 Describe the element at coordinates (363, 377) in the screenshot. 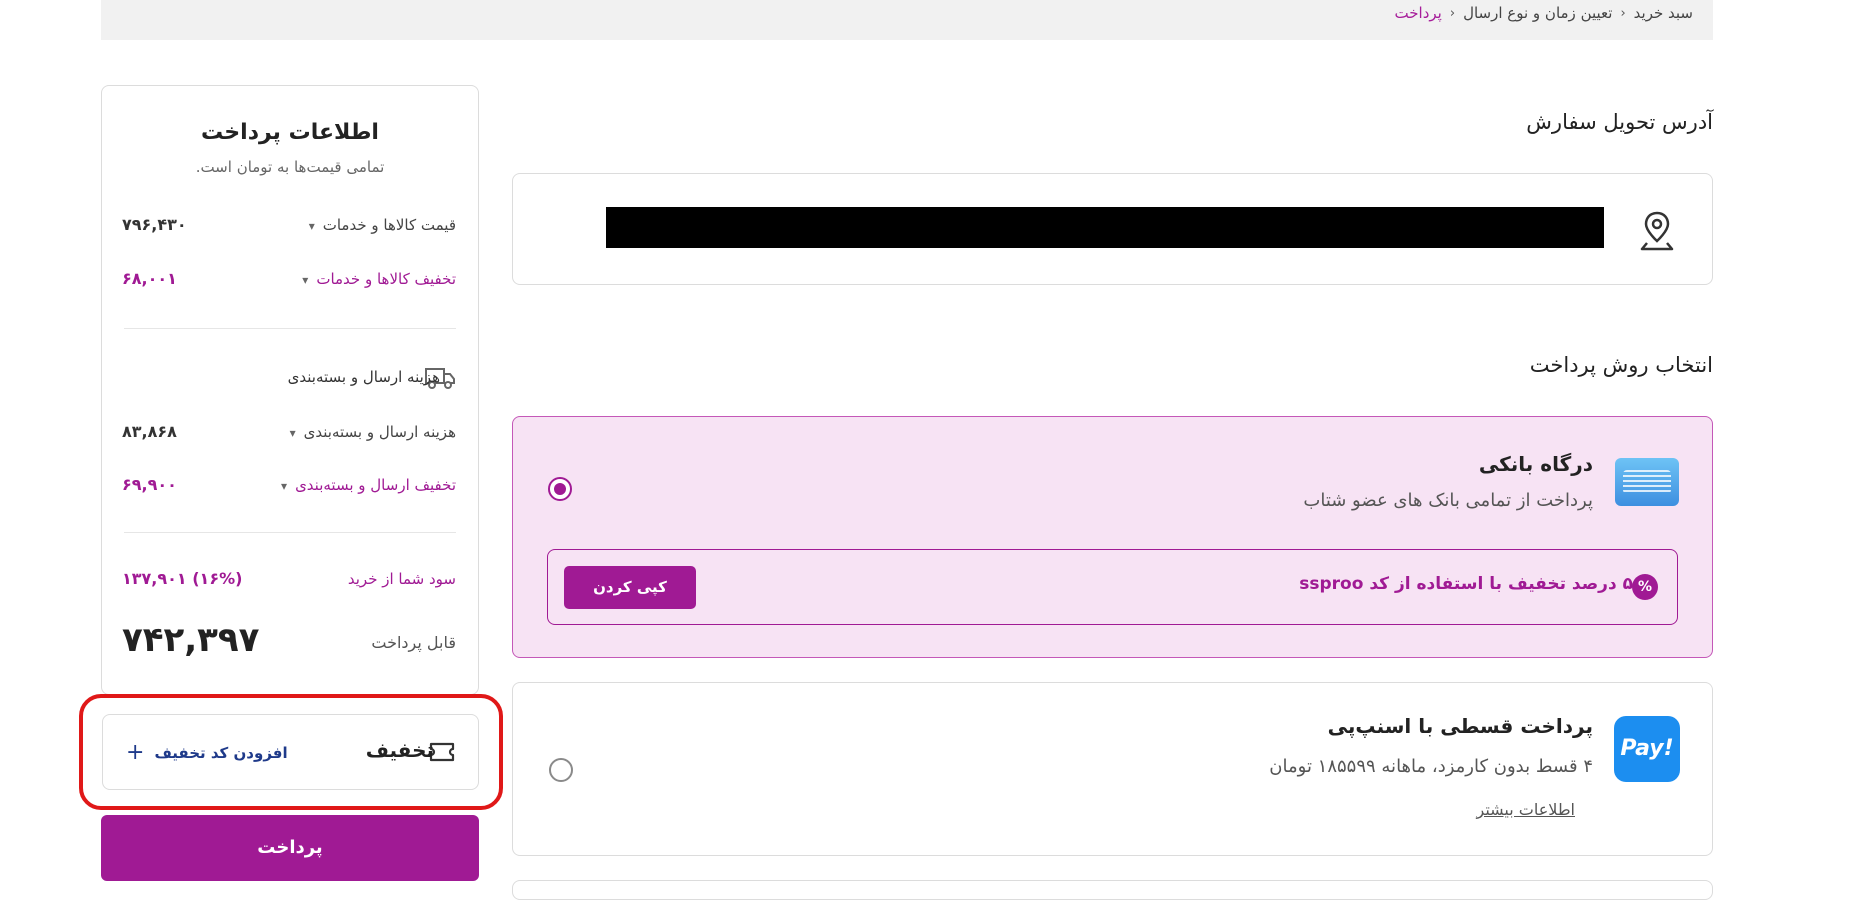

I see `shipping-heading: هزینه ارسال و بسته‌بندی` at that location.